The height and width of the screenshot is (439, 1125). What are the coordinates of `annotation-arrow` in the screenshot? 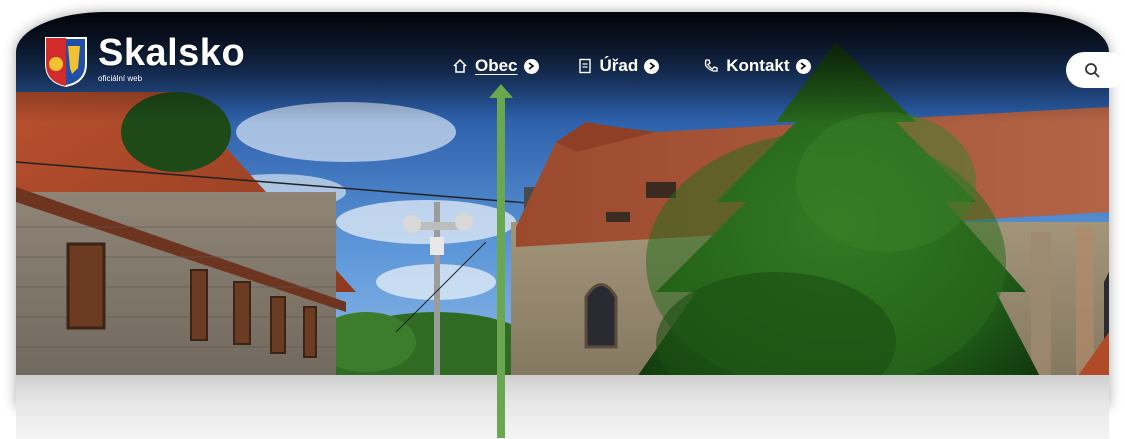 It's located at (501, 261).